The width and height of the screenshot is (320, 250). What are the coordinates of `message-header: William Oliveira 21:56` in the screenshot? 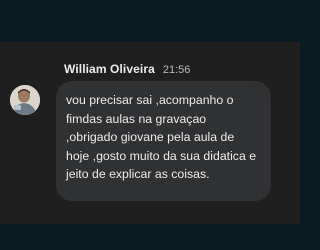 It's located at (127, 70).